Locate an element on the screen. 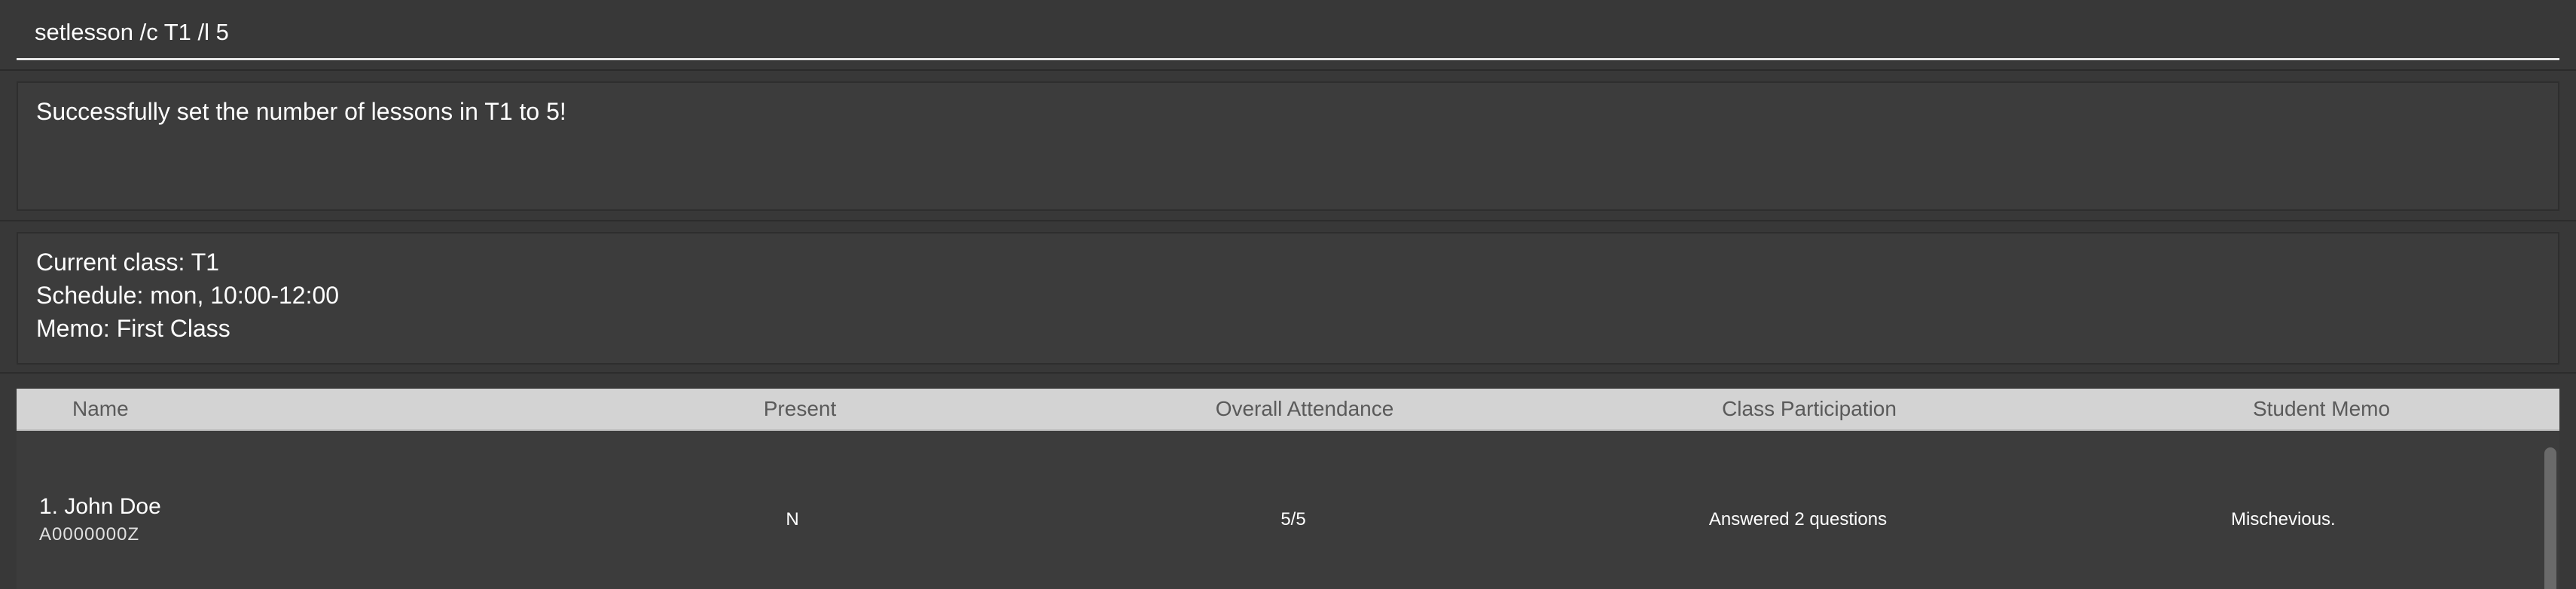 The height and width of the screenshot is (589, 2576). column-header-student-memo: Student Memo is located at coordinates (2322, 409).